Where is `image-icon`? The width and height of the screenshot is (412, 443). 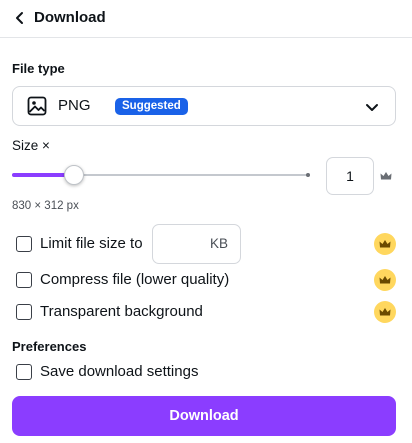
image-icon is located at coordinates (37, 106).